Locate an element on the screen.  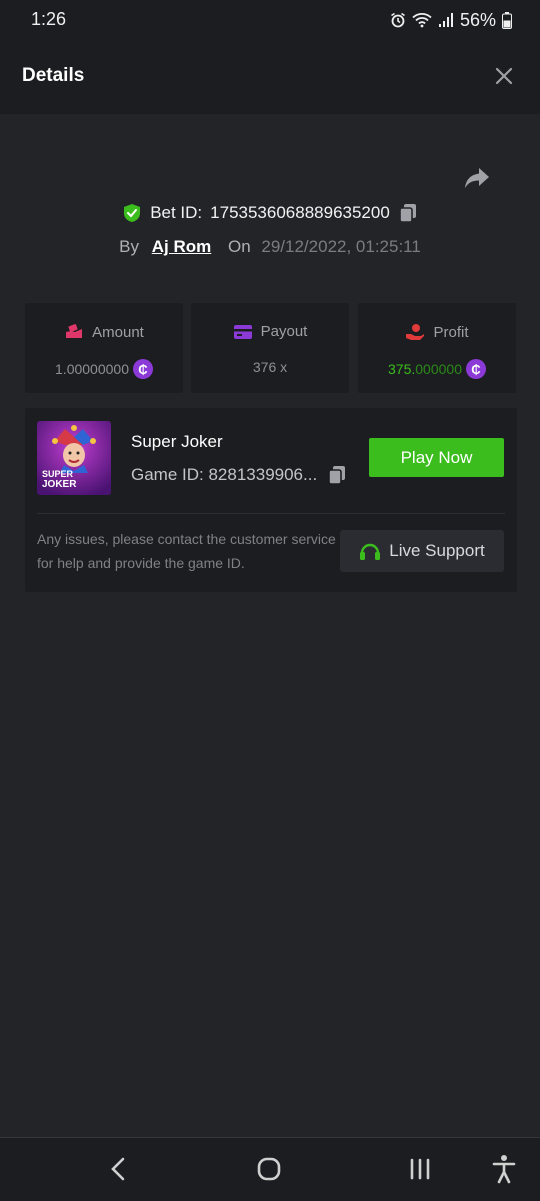
payout-card: Payout 376 x is located at coordinates (270, 348).